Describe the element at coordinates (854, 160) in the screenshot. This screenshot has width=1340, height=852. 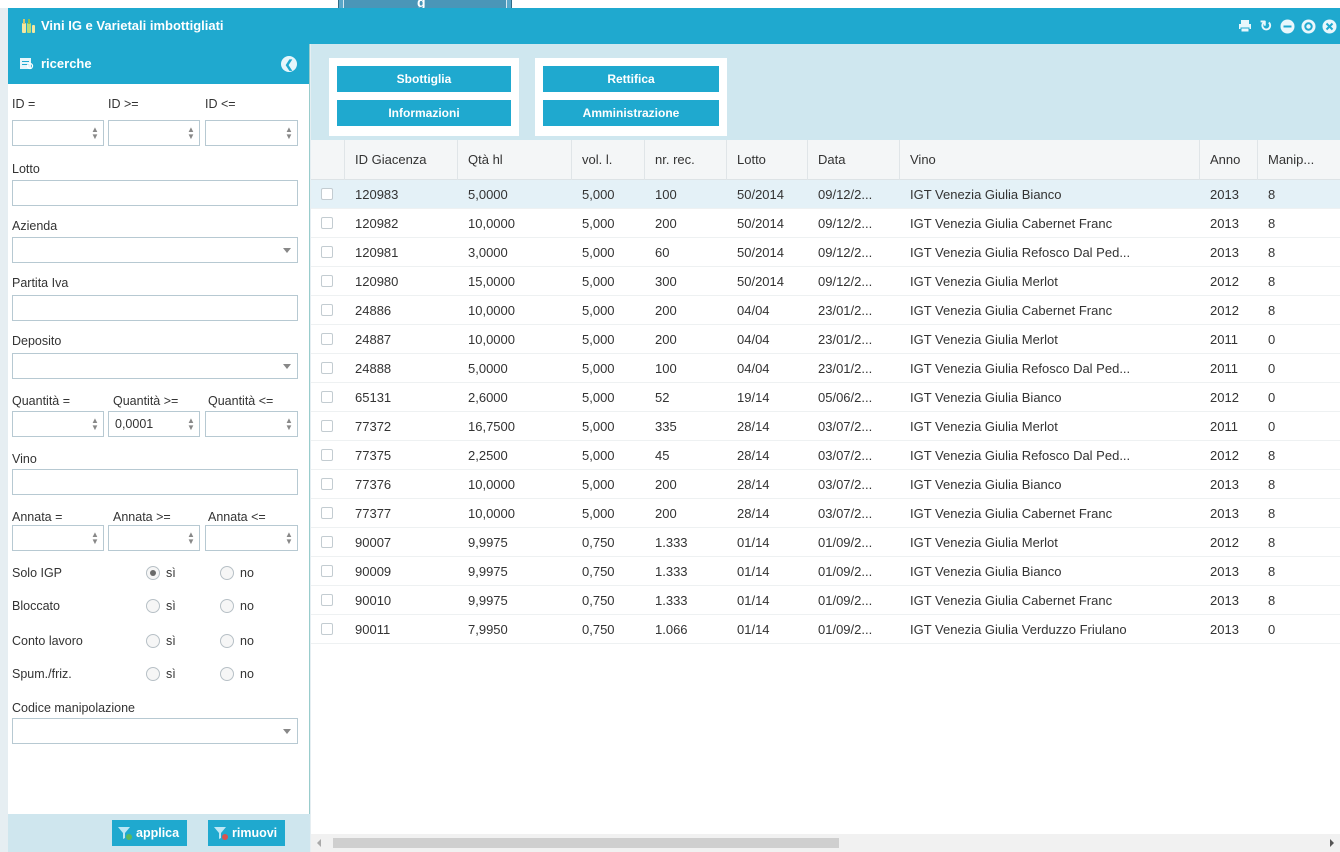
I see `column-header: Data` at that location.